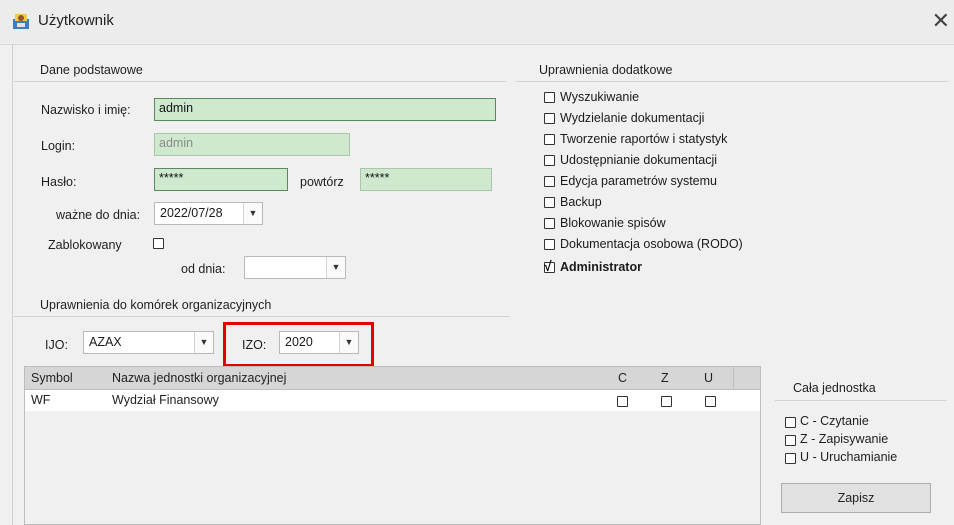  I want to click on perm-search-checkbox, so click(549, 97).